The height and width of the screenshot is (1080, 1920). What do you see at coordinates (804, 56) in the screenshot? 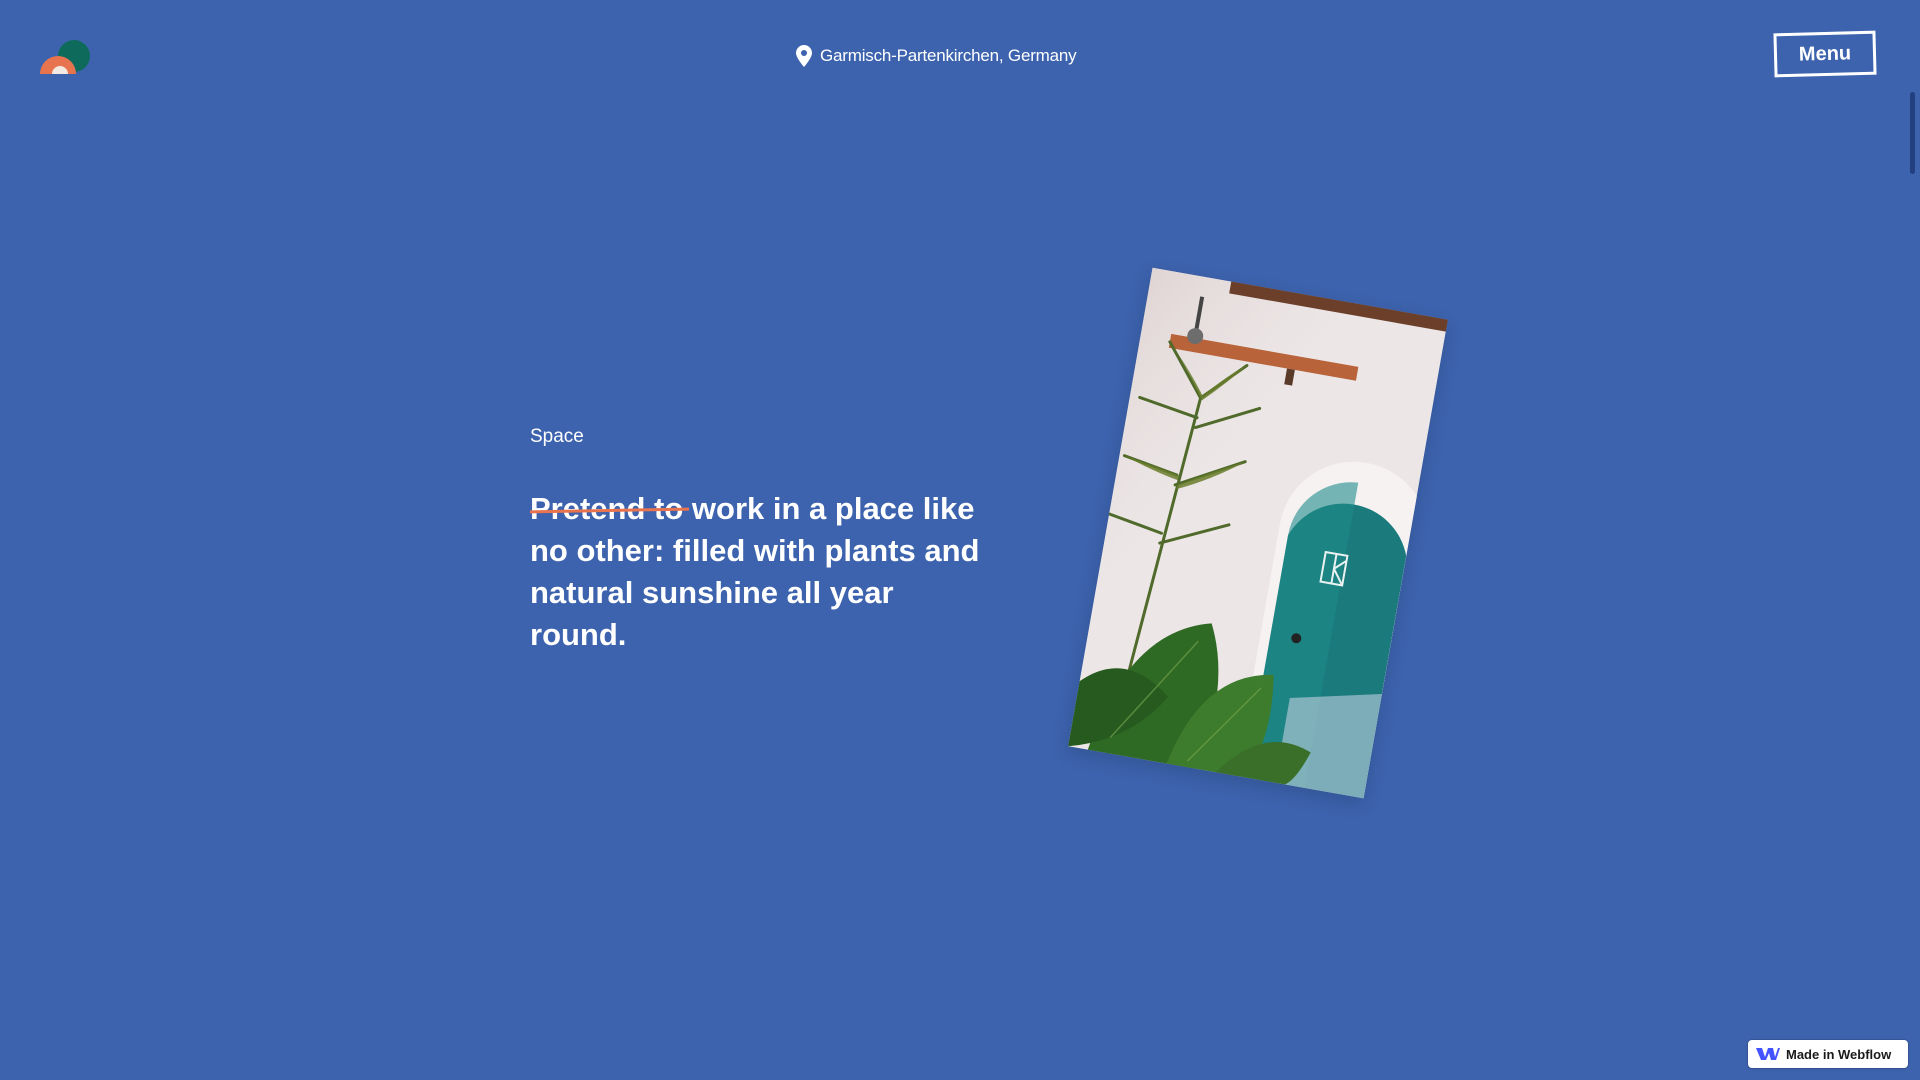
I see `map-pin-icon` at bounding box center [804, 56].